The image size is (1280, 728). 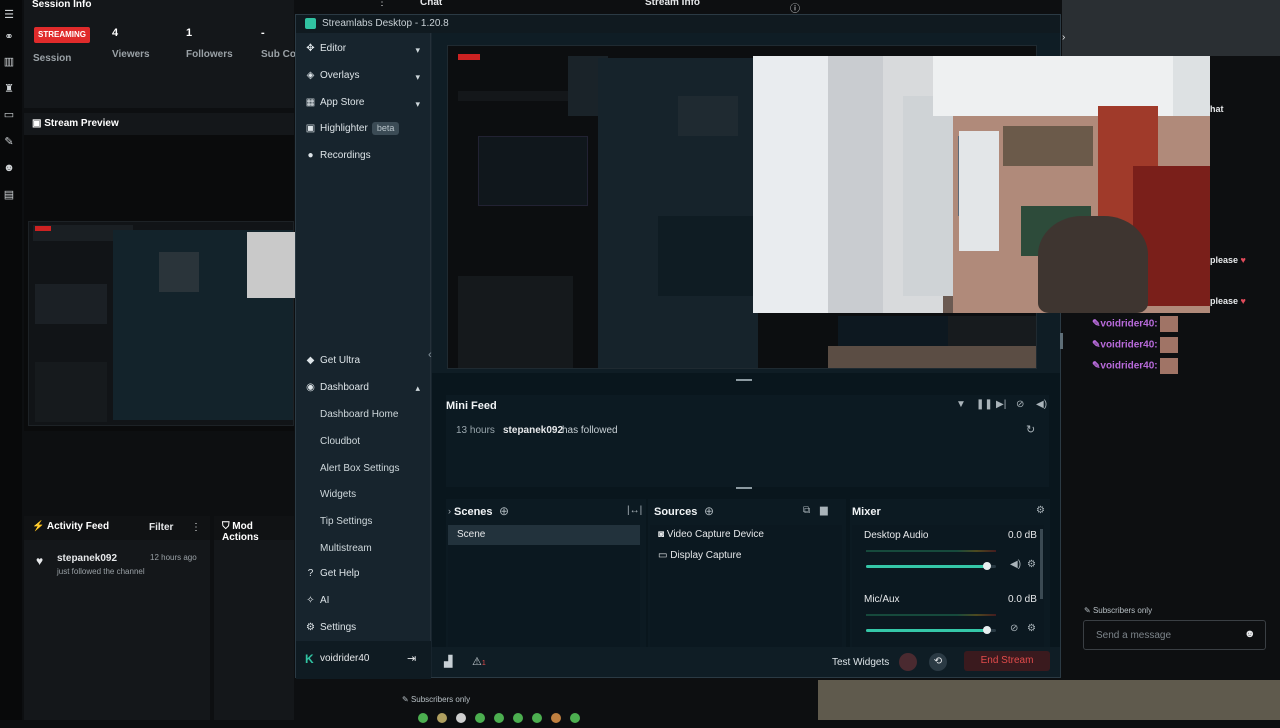 I want to click on chat-message-input: Send a message, so click(x=1174, y=635).